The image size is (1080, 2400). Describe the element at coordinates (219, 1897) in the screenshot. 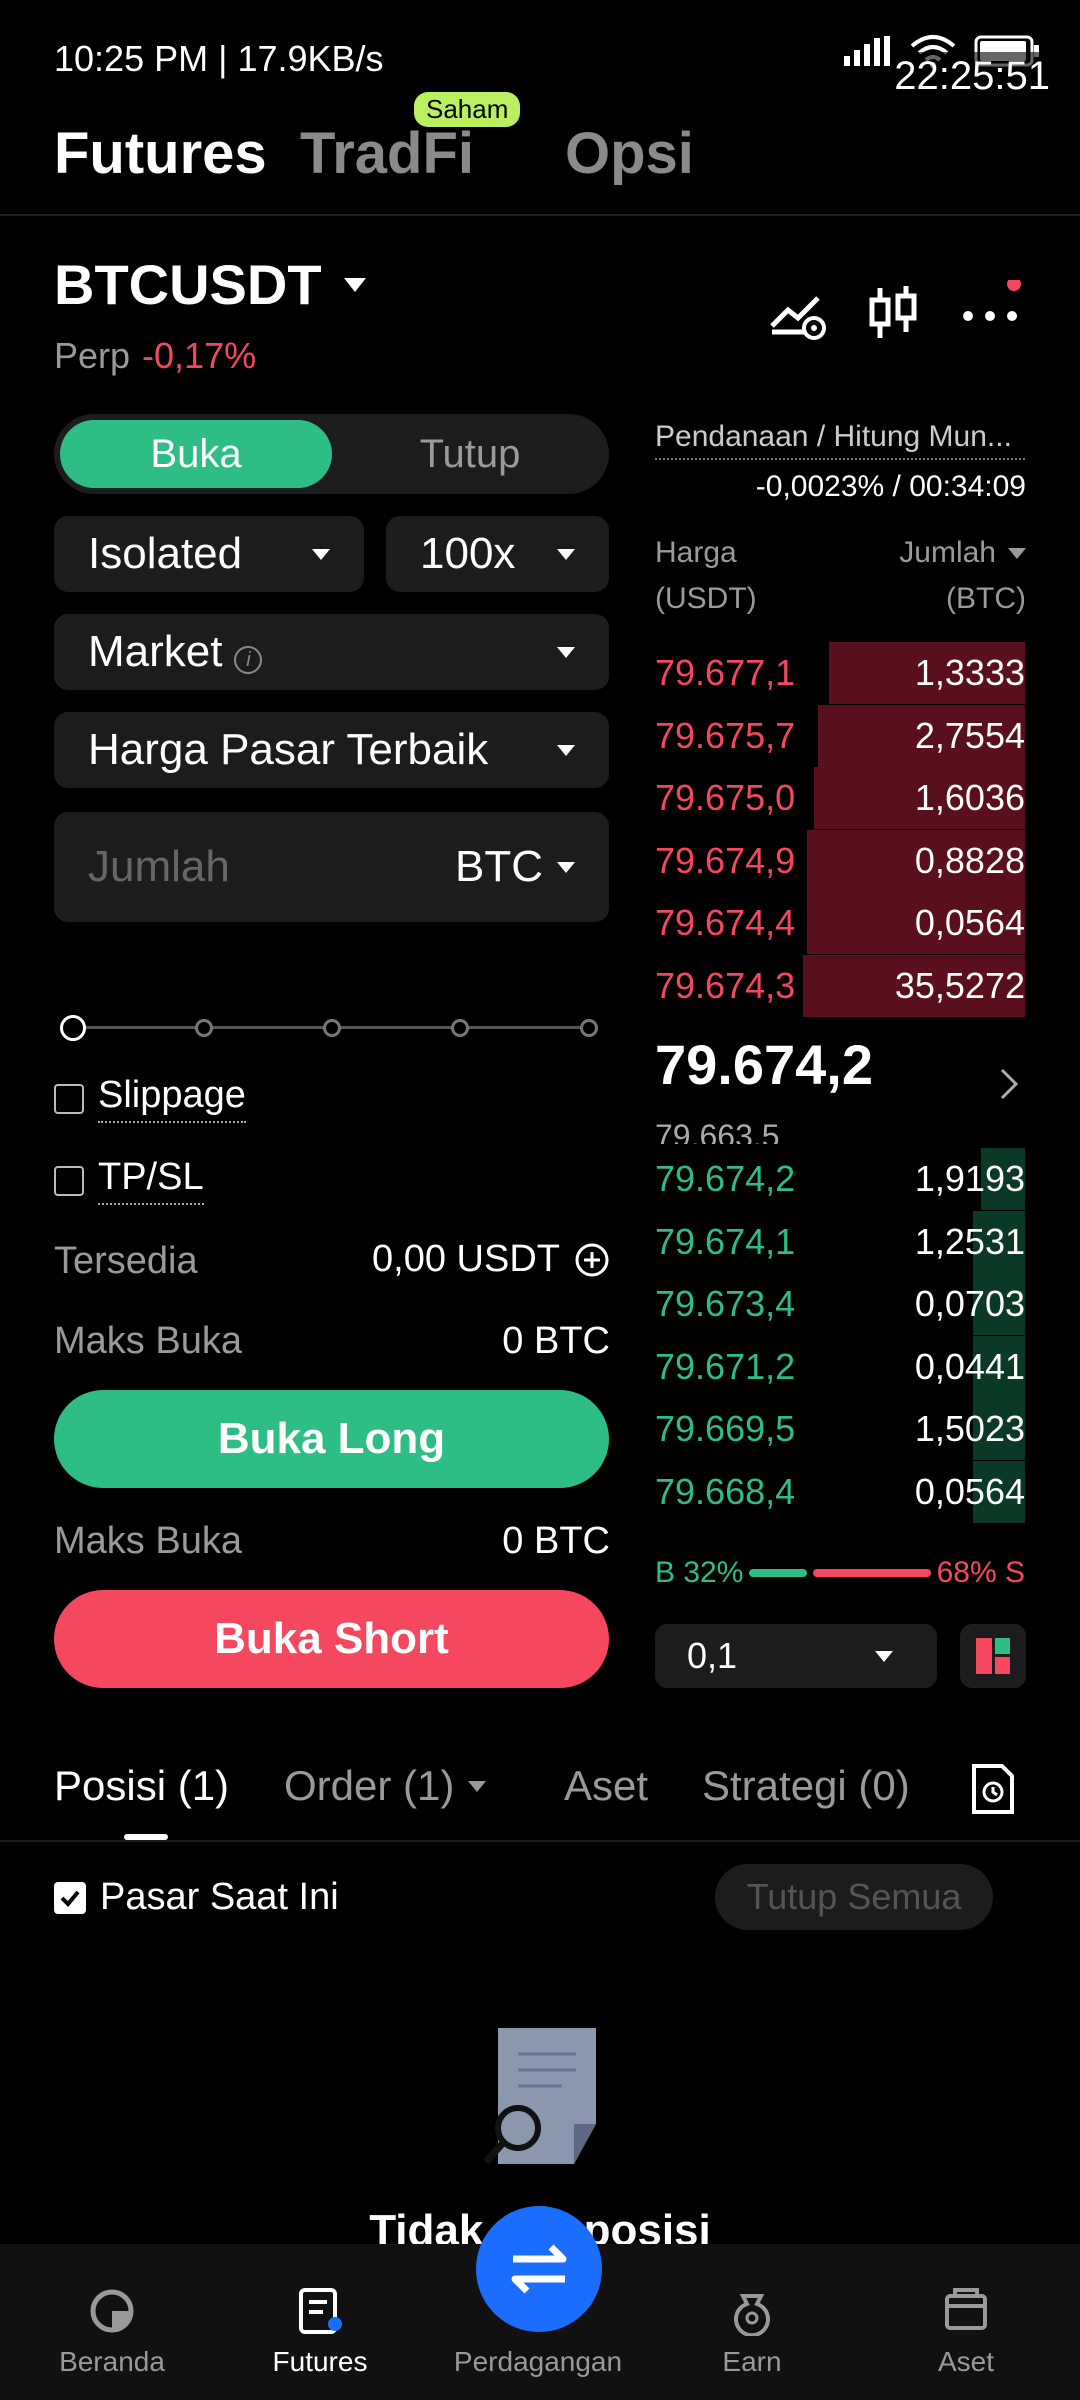

I see `current-market-label: Pasar Saat Ini` at that location.